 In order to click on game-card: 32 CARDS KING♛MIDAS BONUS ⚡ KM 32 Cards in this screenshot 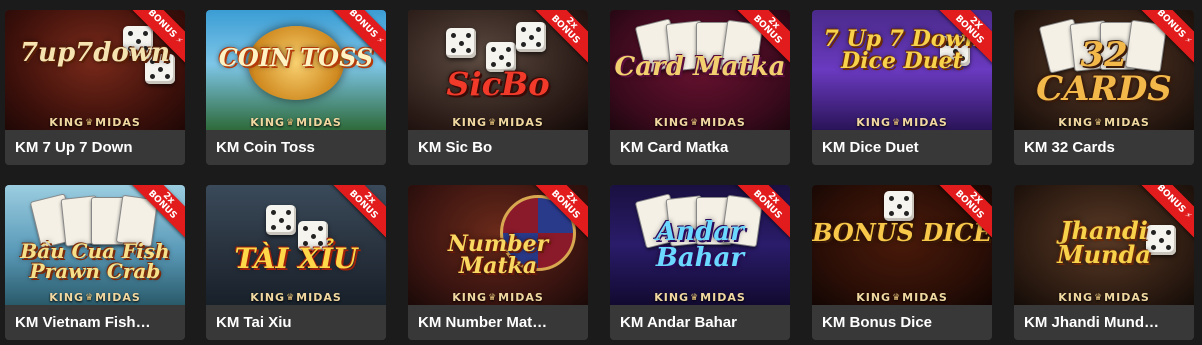, I will do `click(1104, 87)`.